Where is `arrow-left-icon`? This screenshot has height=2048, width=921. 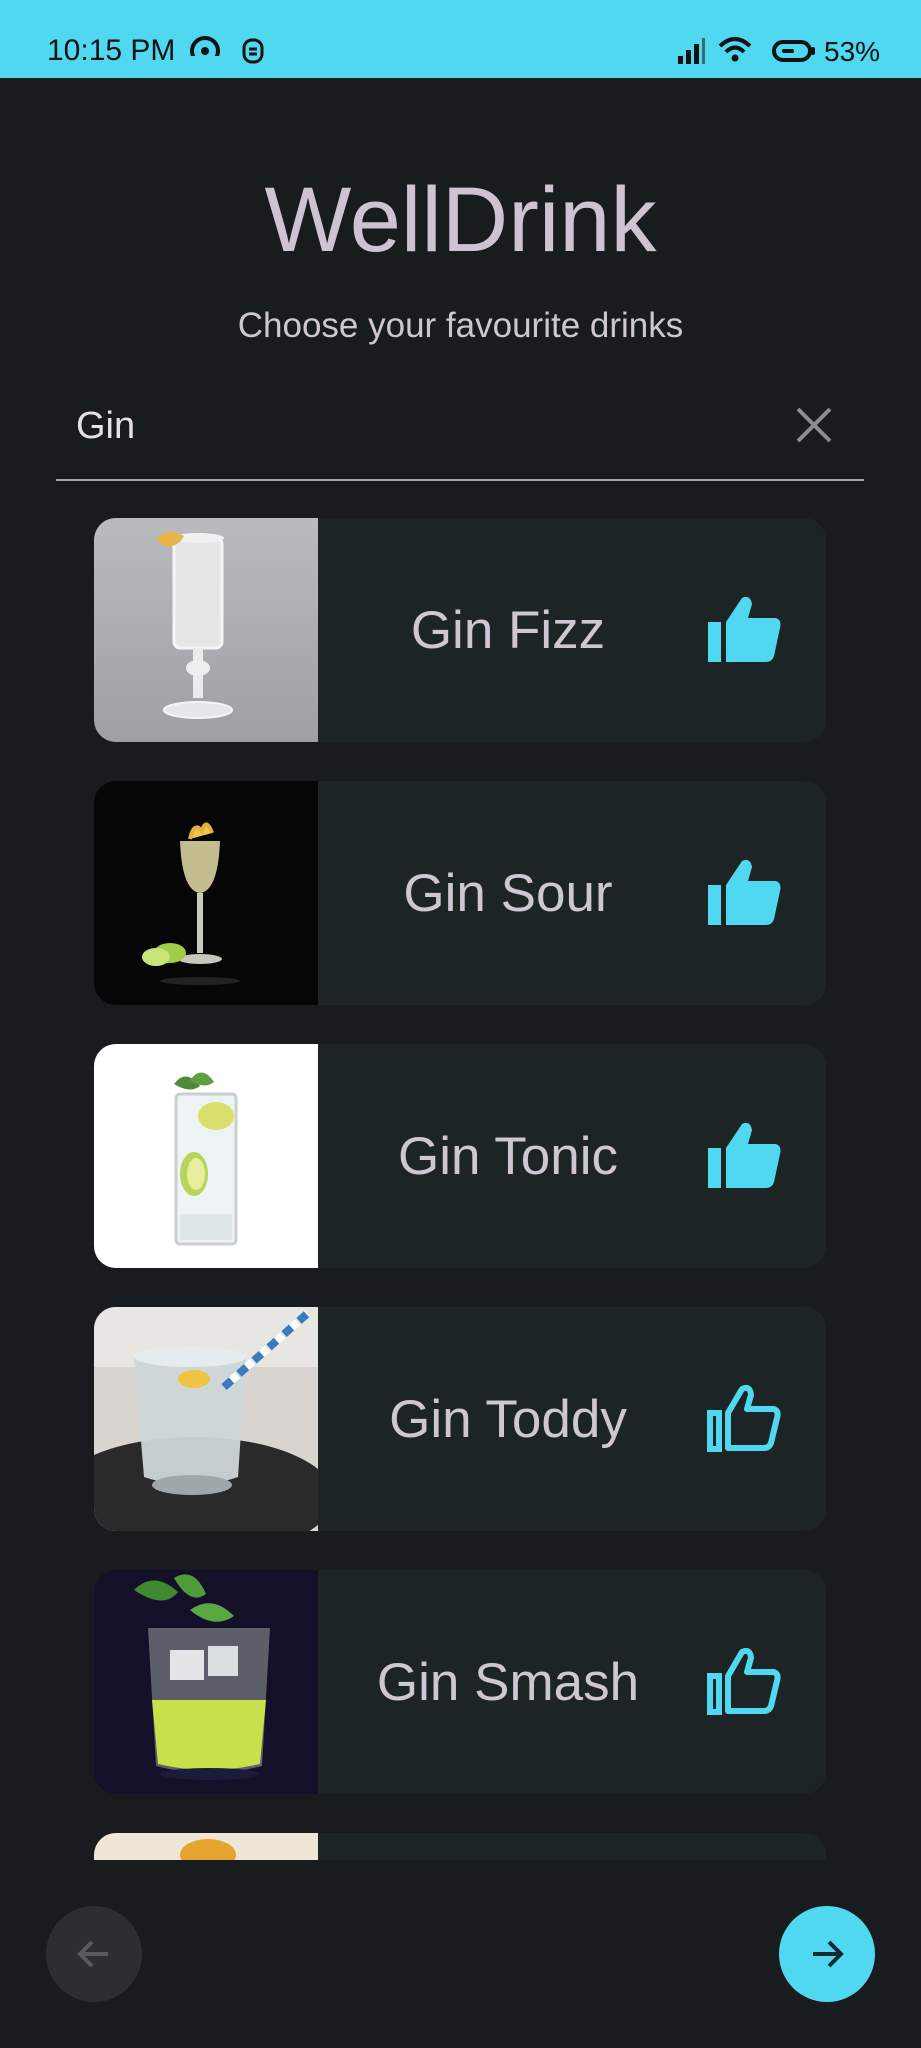
arrow-left-icon is located at coordinates (92, 1954).